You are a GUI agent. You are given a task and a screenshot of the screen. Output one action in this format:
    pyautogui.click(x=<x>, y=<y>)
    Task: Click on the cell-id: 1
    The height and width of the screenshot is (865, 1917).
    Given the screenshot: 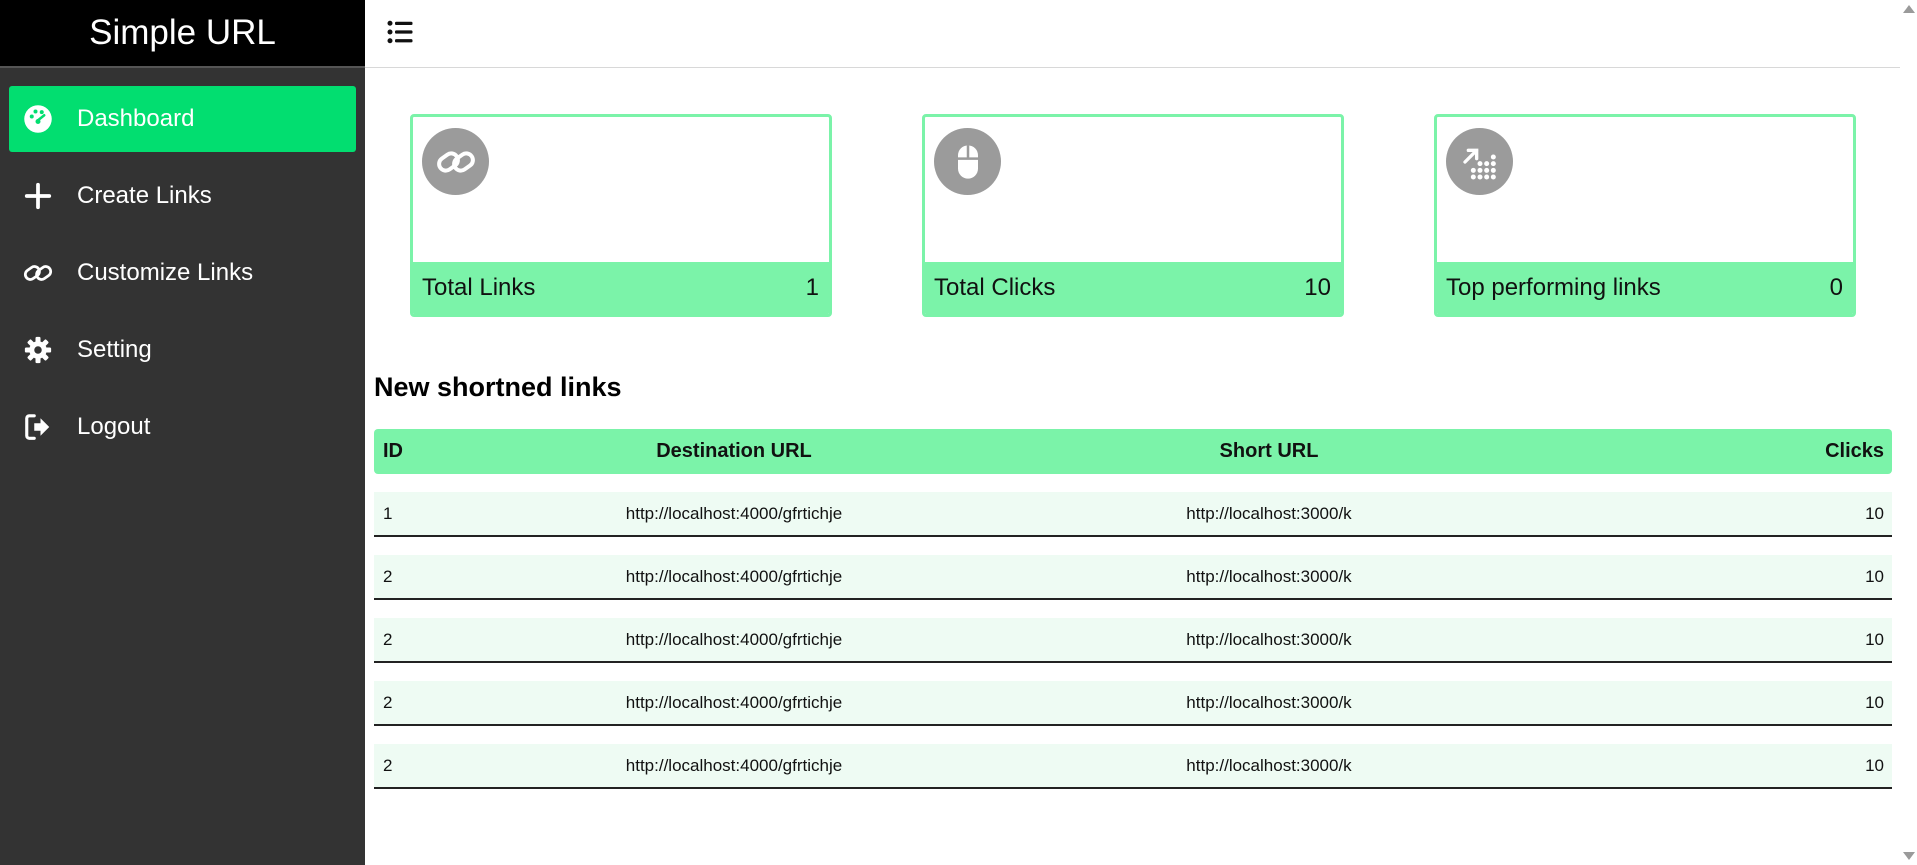 What is the action you would take?
    pyautogui.click(x=388, y=513)
    